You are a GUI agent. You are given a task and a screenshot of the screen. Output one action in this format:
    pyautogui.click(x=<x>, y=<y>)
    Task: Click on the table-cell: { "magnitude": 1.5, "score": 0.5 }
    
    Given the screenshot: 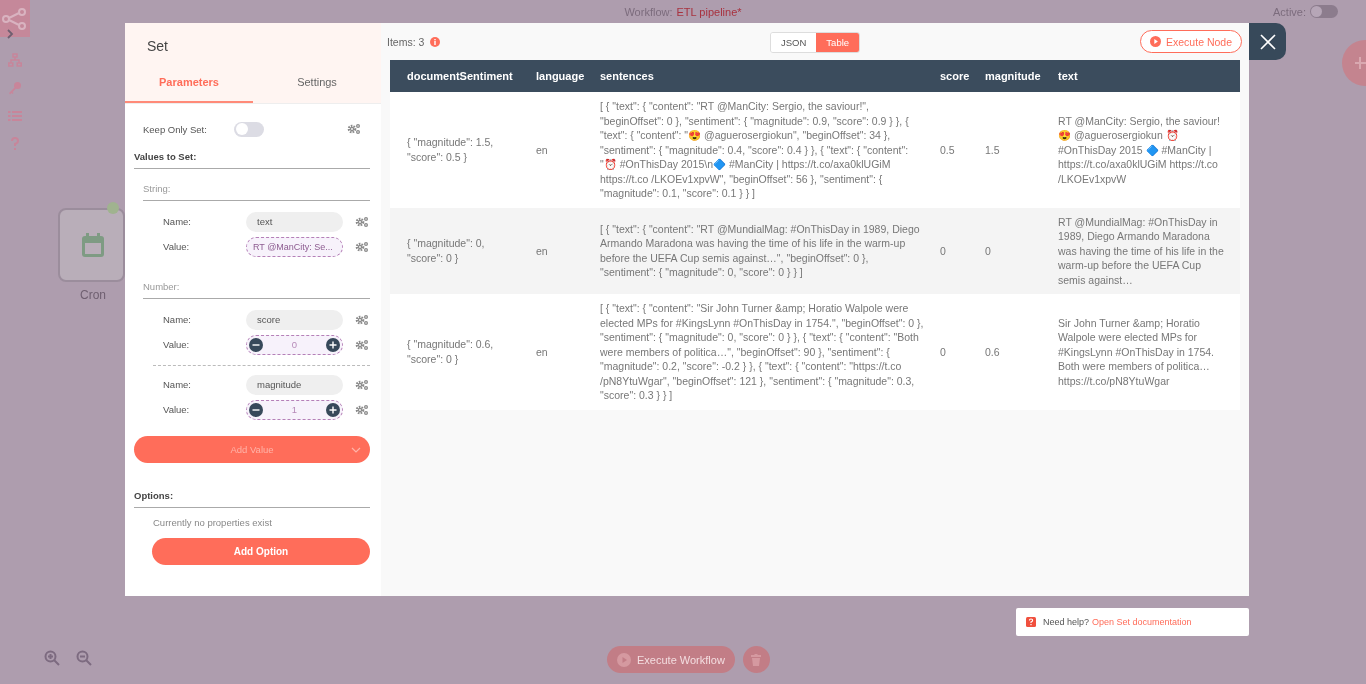 What is the action you would take?
    pyautogui.click(x=459, y=150)
    